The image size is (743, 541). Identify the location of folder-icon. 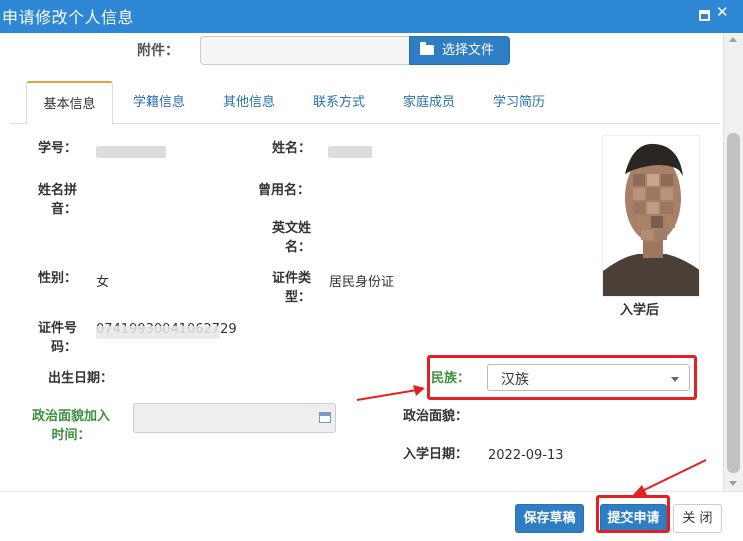
(427, 48).